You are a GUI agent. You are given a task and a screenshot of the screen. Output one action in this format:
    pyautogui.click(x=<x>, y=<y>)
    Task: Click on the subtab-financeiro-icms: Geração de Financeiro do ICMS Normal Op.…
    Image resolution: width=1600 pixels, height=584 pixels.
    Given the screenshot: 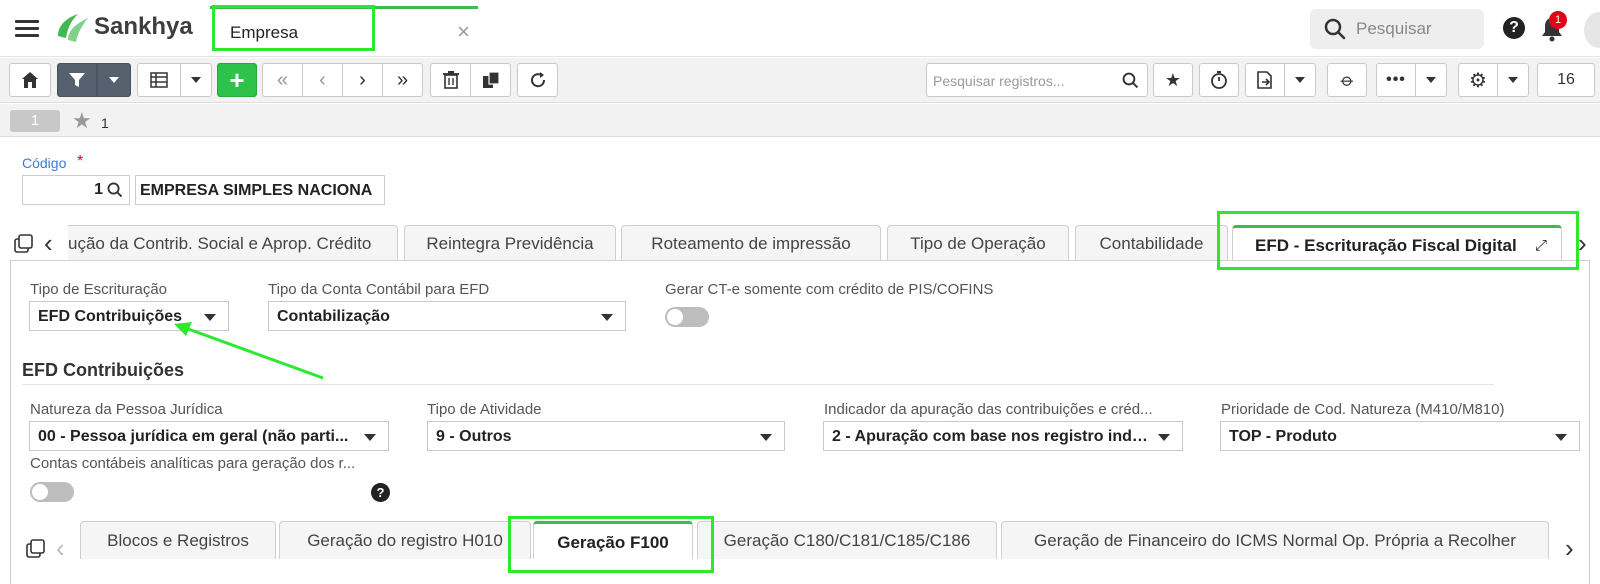 What is the action you would take?
    pyautogui.click(x=1275, y=540)
    